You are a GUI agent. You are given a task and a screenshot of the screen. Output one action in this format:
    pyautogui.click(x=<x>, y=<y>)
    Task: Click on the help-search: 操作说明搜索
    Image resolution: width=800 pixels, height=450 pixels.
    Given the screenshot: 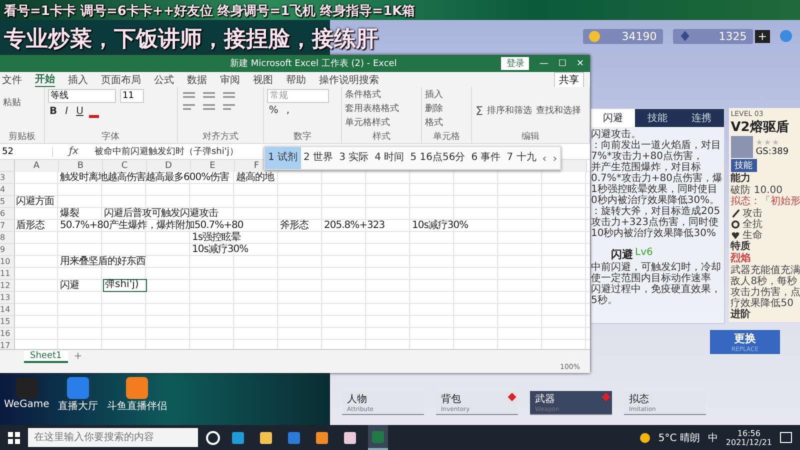 What is the action you would take?
    pyautogui.click(x=349, y=79)
    